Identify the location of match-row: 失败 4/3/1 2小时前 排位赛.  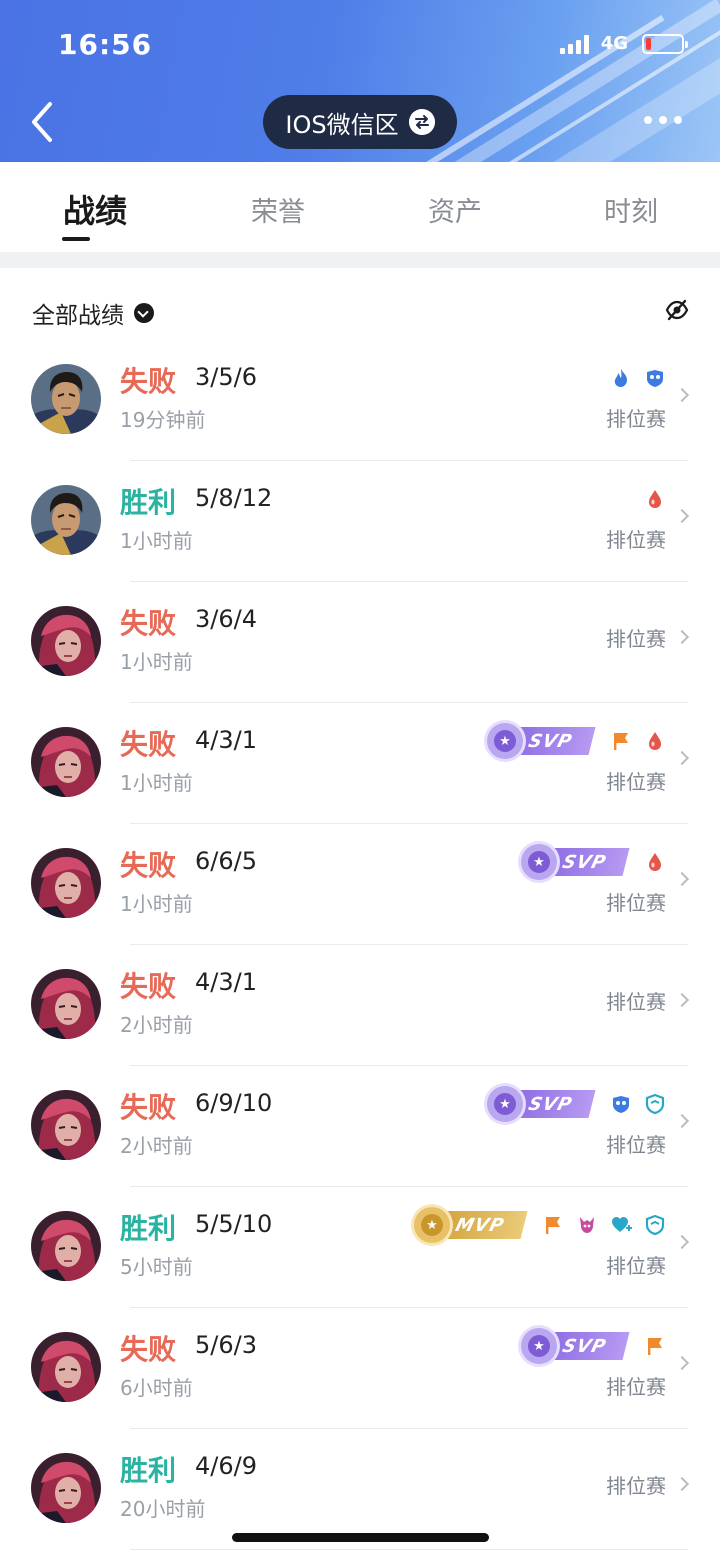
(360, 1005).